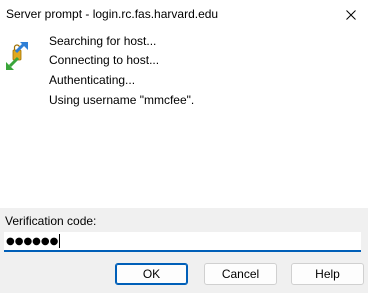 This screenshot has height=293, width=368. What do you see at coordinates (182, 242) in the screenshot?
I see `verification-code-field: ●●●●●●` at bounding box center [182, 242].